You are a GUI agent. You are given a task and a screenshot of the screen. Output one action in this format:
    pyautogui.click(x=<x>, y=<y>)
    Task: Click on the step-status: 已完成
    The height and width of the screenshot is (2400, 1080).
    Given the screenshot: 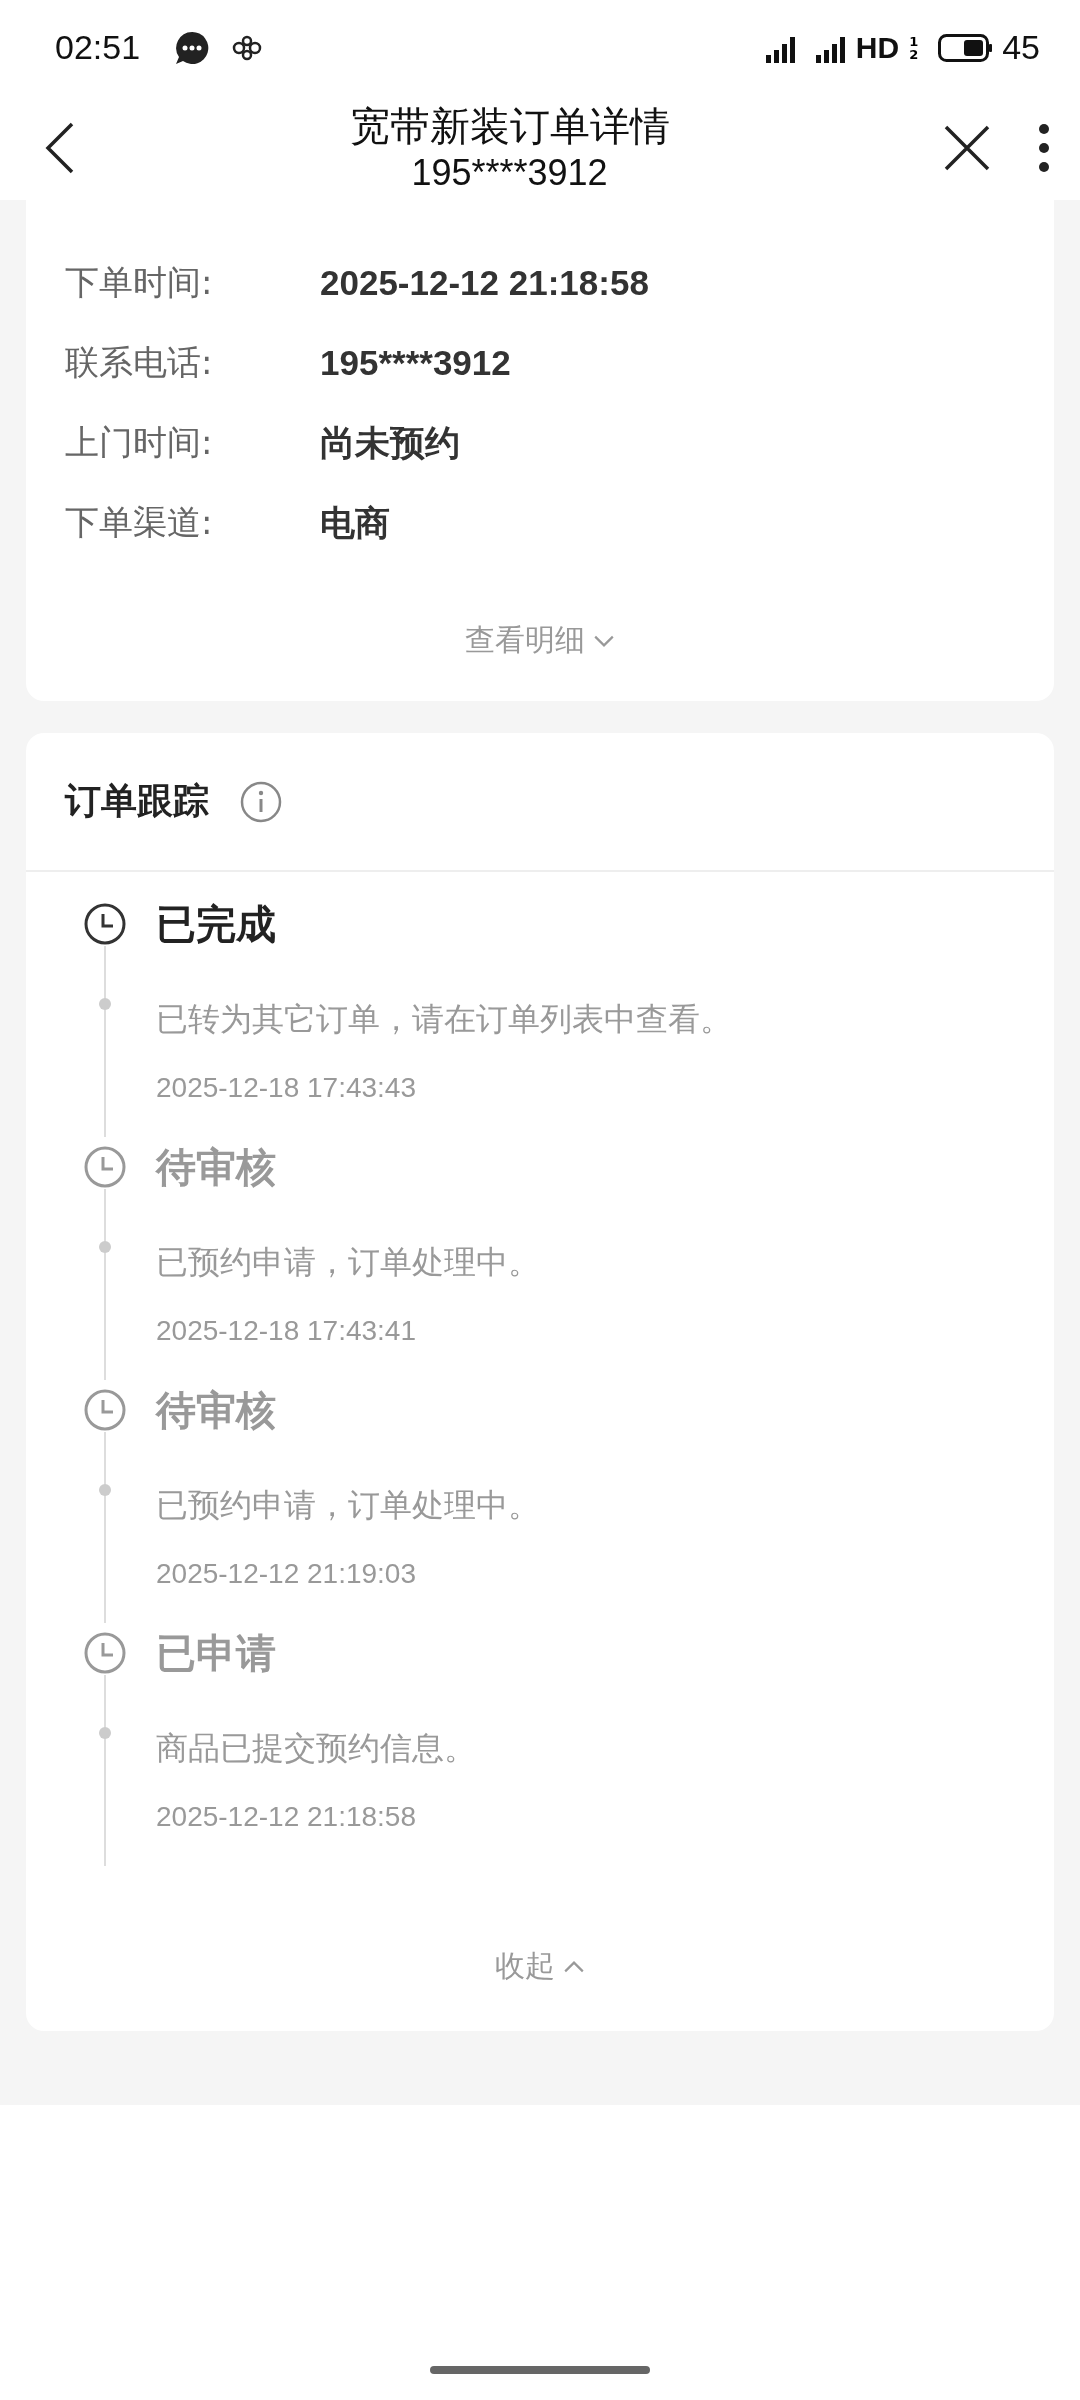 What is the action you would take?
    pyautogui.click(x=216, y=924)
    